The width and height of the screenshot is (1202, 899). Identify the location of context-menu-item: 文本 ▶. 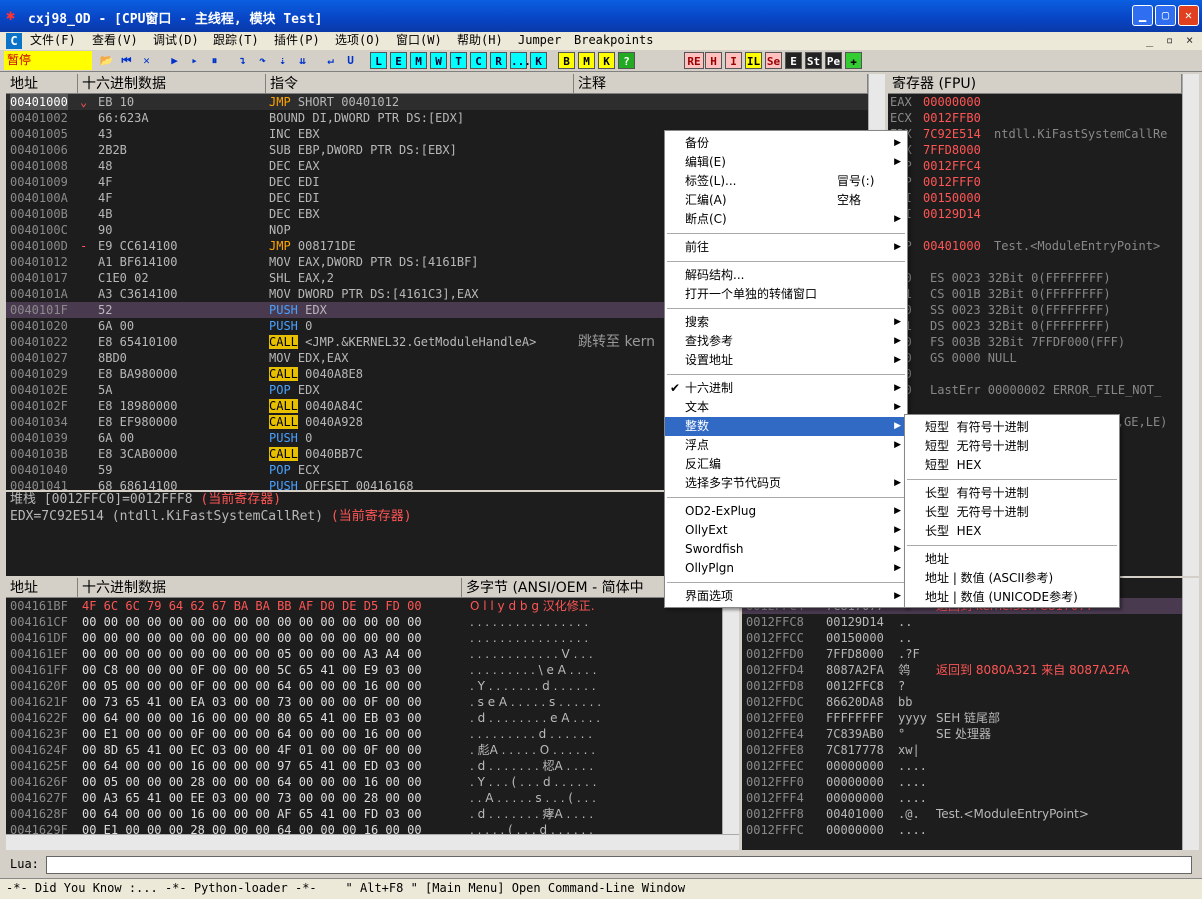
(786, 407).